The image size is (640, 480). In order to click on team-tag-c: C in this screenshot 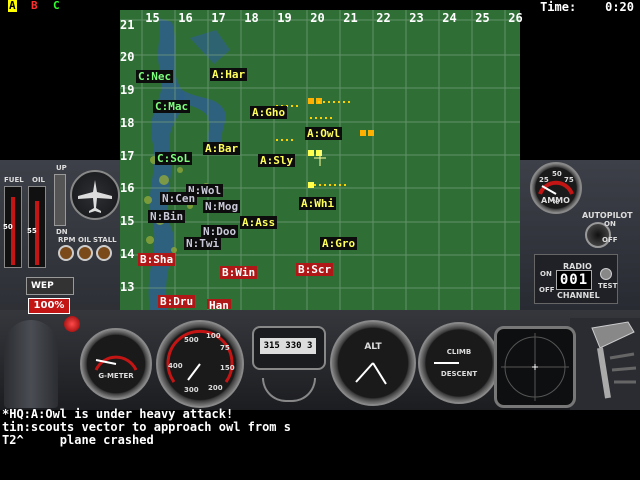, I will do `click(56, 6)`.